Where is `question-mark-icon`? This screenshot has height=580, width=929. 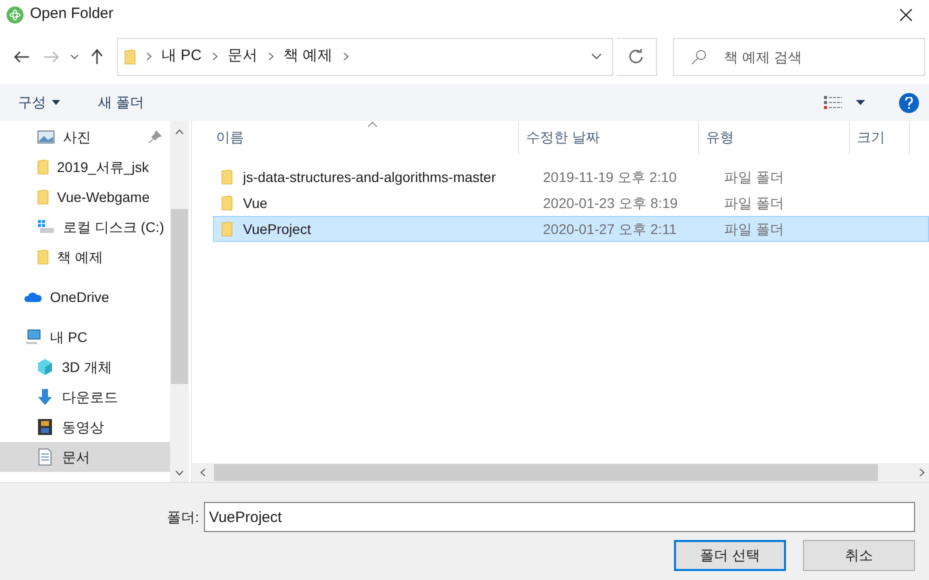 question-mark-icon is located at coordinates (909, 102).